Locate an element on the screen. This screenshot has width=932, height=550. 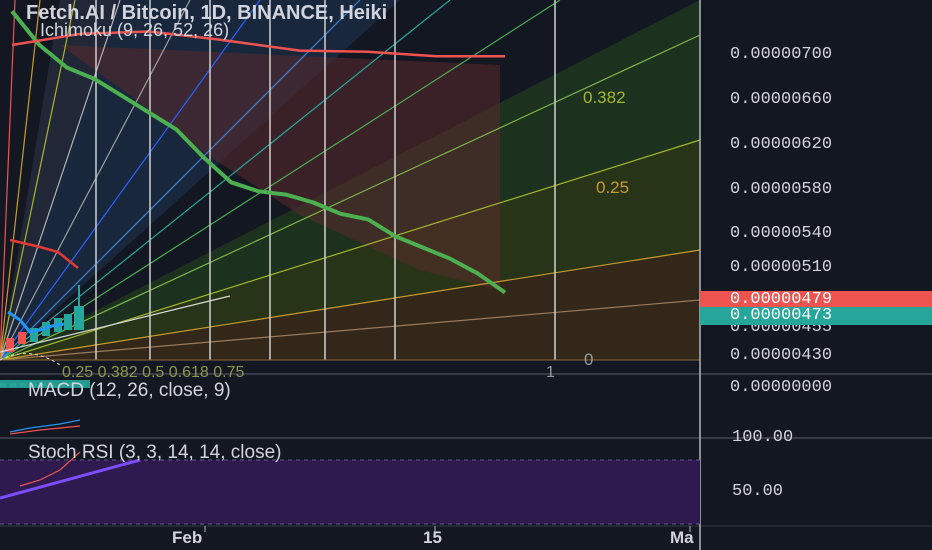
fib-time-label-one: 1 is located at coordinates (550, 372).